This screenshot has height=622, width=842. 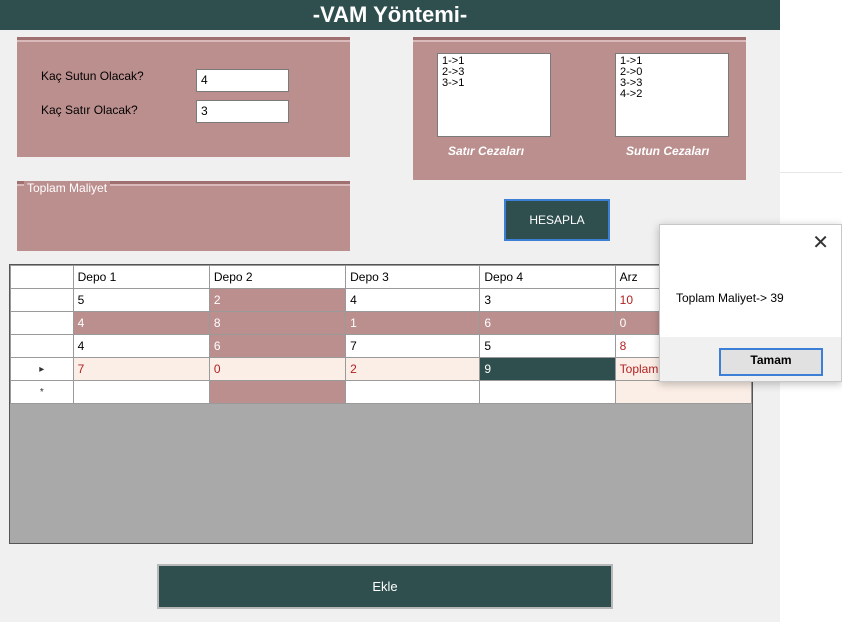 What do you see at coordinates (67, 188) in the screenshot?
I see `total-cost-group-label: Toplam Maliyet` at bounding box center [67, 188].